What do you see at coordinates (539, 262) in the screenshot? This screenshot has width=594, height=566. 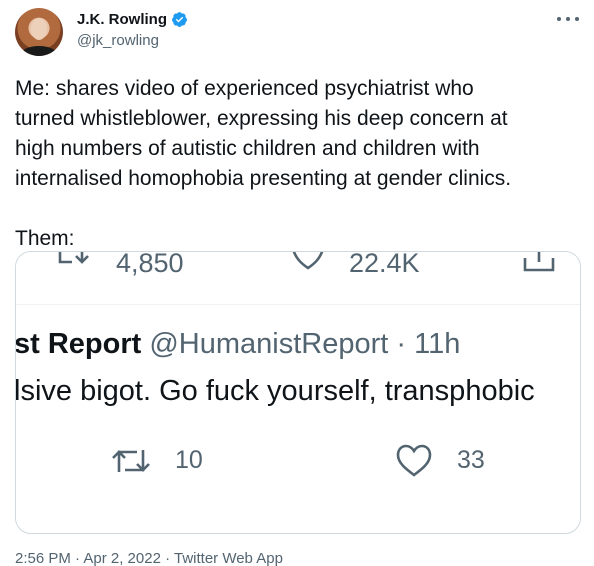 I see `share-icon` at bounding box center [539, 262].